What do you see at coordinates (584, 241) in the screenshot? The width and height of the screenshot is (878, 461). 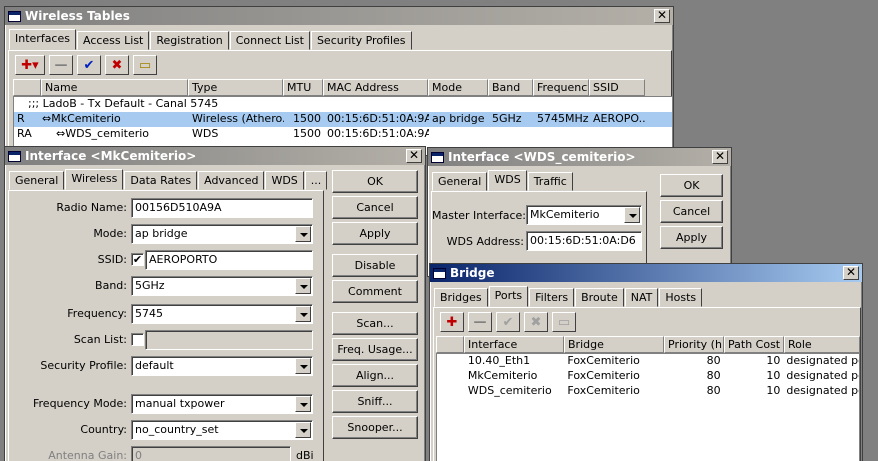 I see `wds-address-input: 00:15:6D:51:0A:D6` at bounding box center [584, 241].